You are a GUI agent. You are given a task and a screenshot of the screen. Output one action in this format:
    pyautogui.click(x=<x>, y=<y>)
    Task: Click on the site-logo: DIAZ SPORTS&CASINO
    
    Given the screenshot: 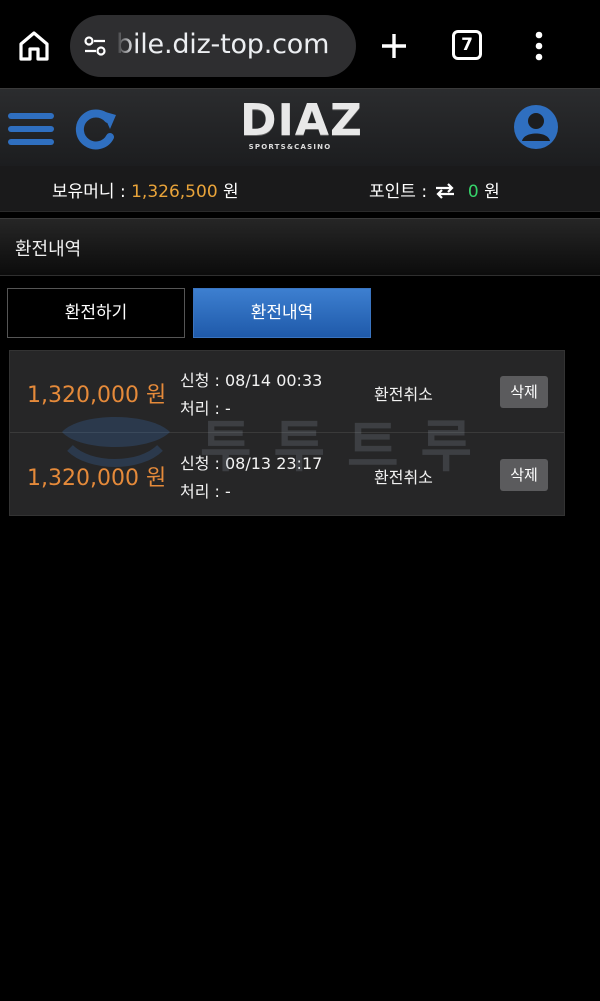 What is the action you would take?
    pyautogui.click(x=301, y=127)
    